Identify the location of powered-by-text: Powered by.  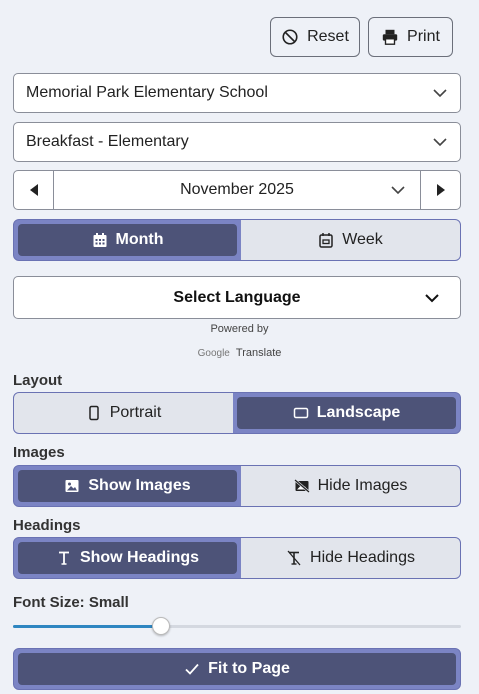
(239, 329).